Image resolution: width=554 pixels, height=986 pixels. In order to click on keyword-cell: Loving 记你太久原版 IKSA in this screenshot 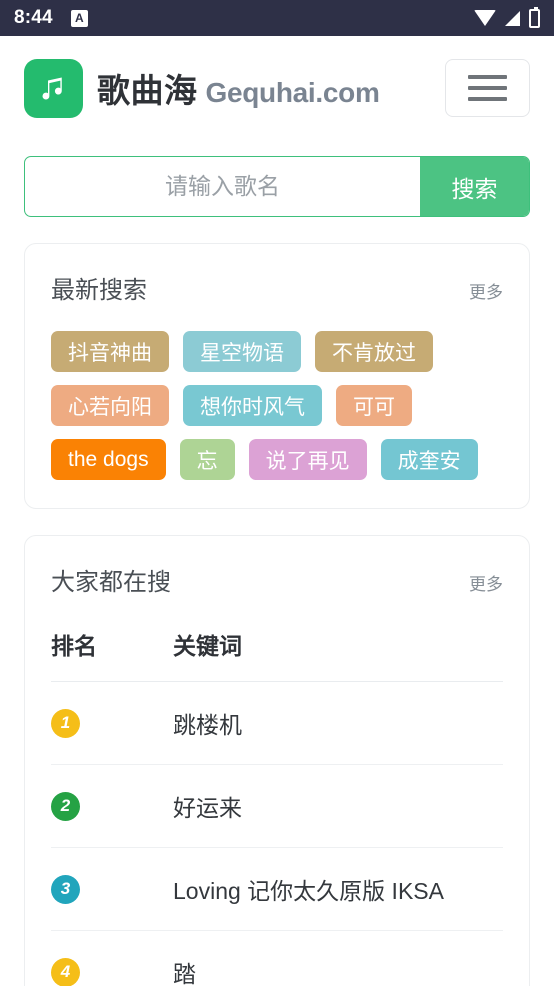, I will do `click(338, 889)`.